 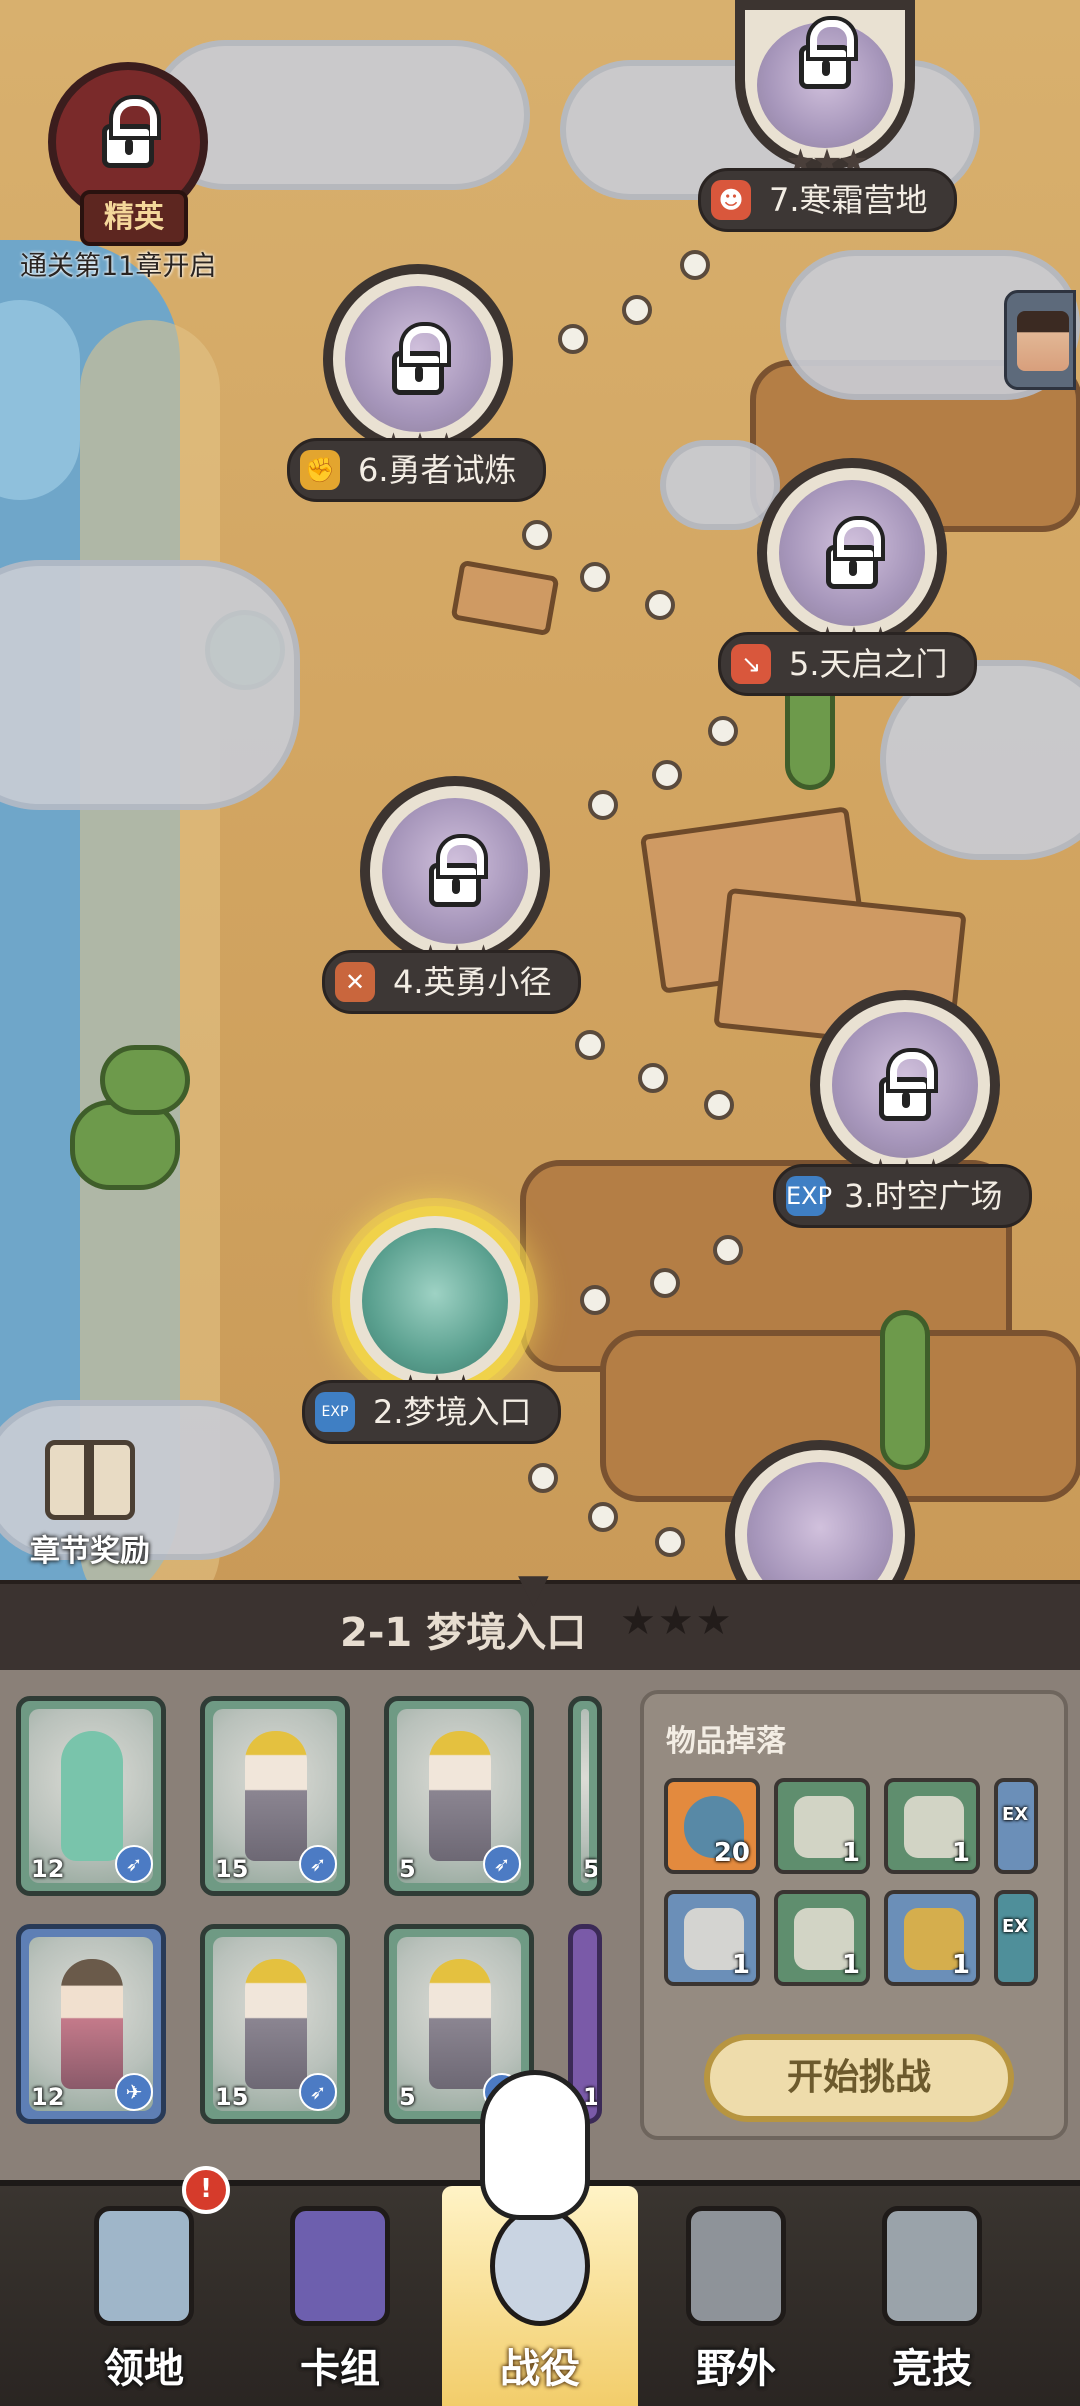 I want to click on stage-5-label: ↘ 5.天启之门, so click(x=847, y=664).